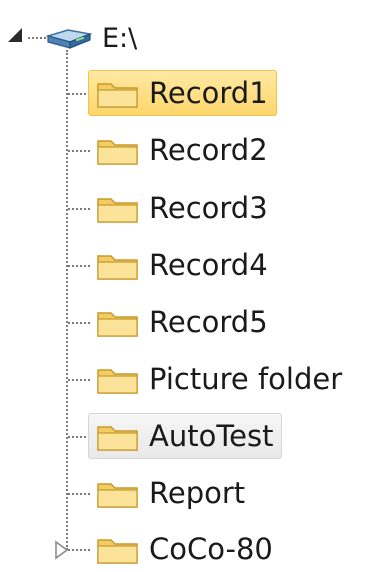  What do you see at coordinates (211, 548) in the screenshot?
I see `tree-item-label: CoCo-80` at bounding box center [211, 548].